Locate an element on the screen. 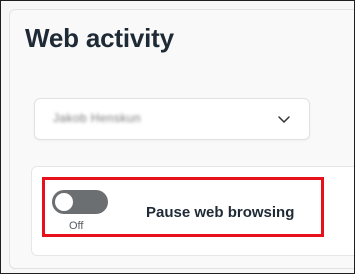  page-title: Web activity is located at coordinates (99, 38).